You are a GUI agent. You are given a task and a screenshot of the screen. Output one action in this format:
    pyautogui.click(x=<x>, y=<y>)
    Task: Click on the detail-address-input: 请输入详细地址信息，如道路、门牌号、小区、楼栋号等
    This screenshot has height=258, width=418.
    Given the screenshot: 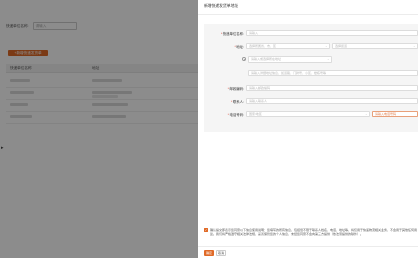 What is the action you would take?
    pyautogui.click(x=333, y=72)
    